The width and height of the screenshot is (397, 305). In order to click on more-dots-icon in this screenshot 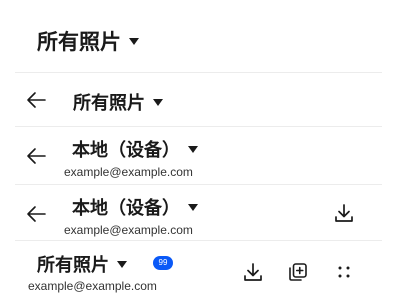, I will do `click(344, 272)`.